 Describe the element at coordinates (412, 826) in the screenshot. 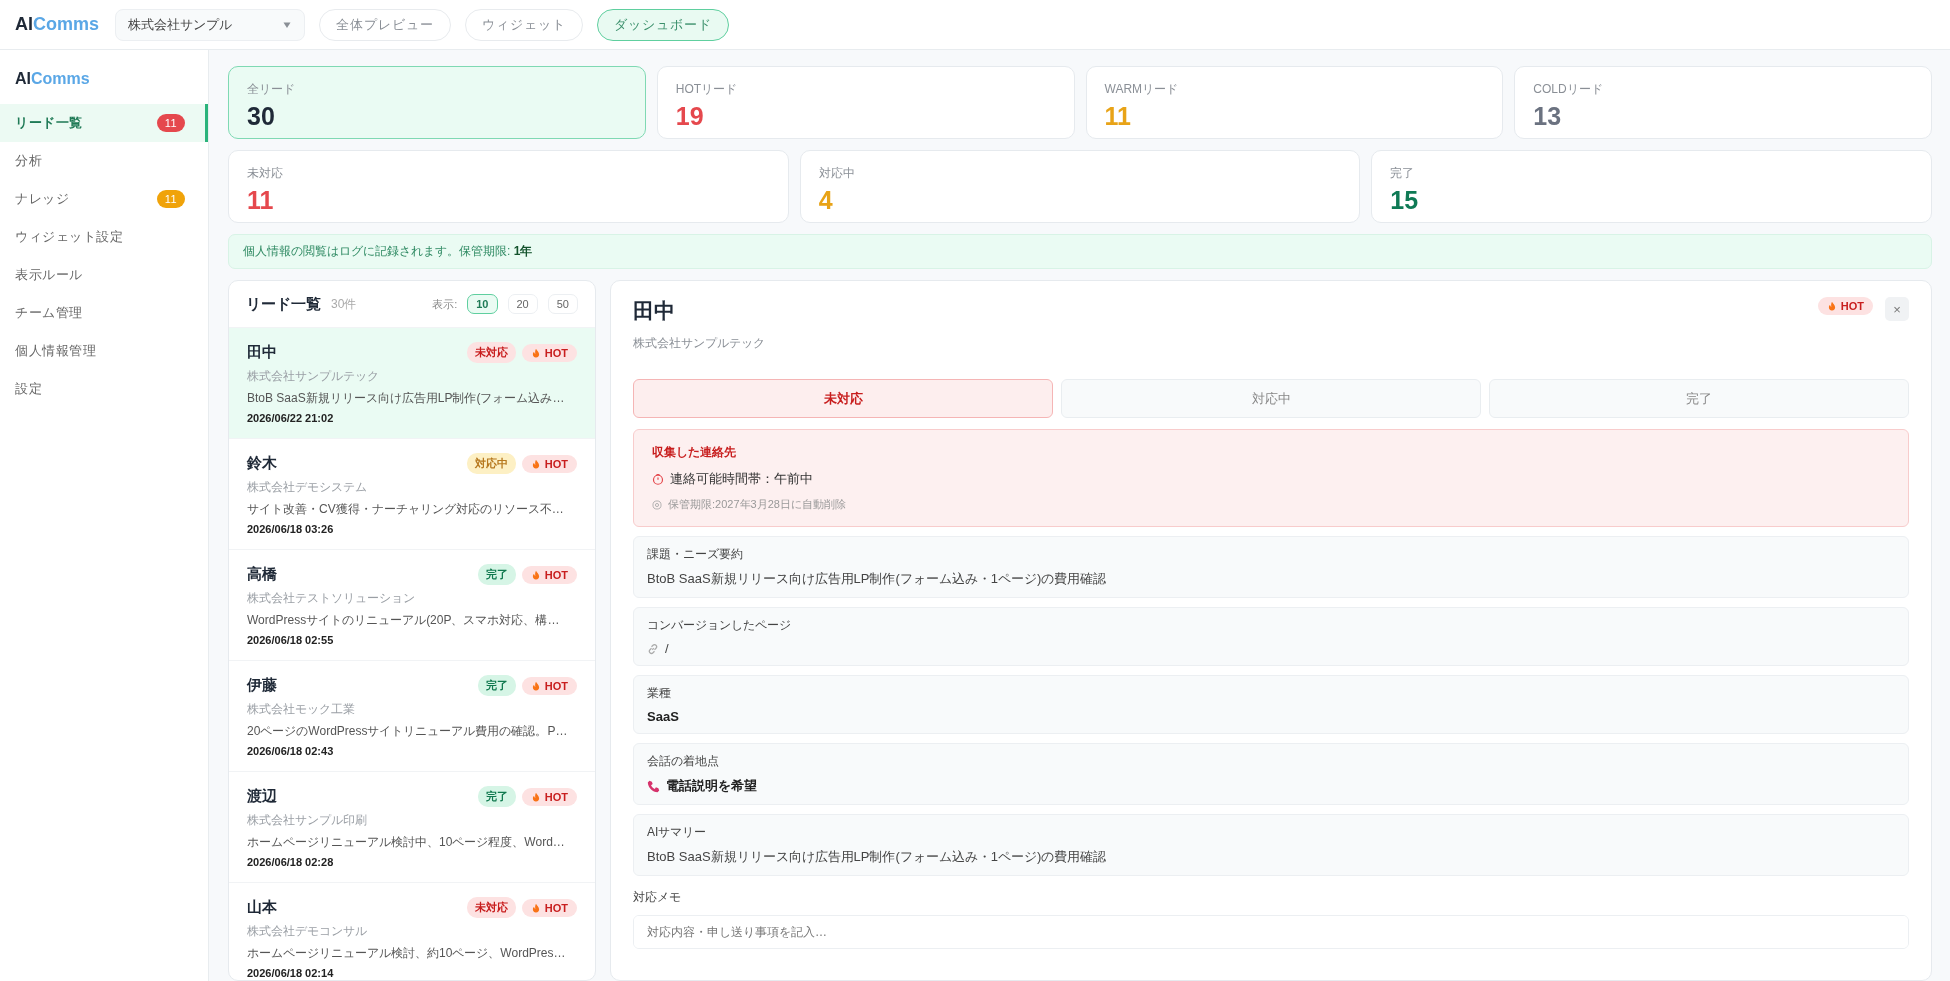

I see `lead-row: 渡辺 完了 HOT 株式会社サンプル印刷 ホームページリニューアル検討中、10ページ程度、Word… 2026/06/18 02:28` at that location.